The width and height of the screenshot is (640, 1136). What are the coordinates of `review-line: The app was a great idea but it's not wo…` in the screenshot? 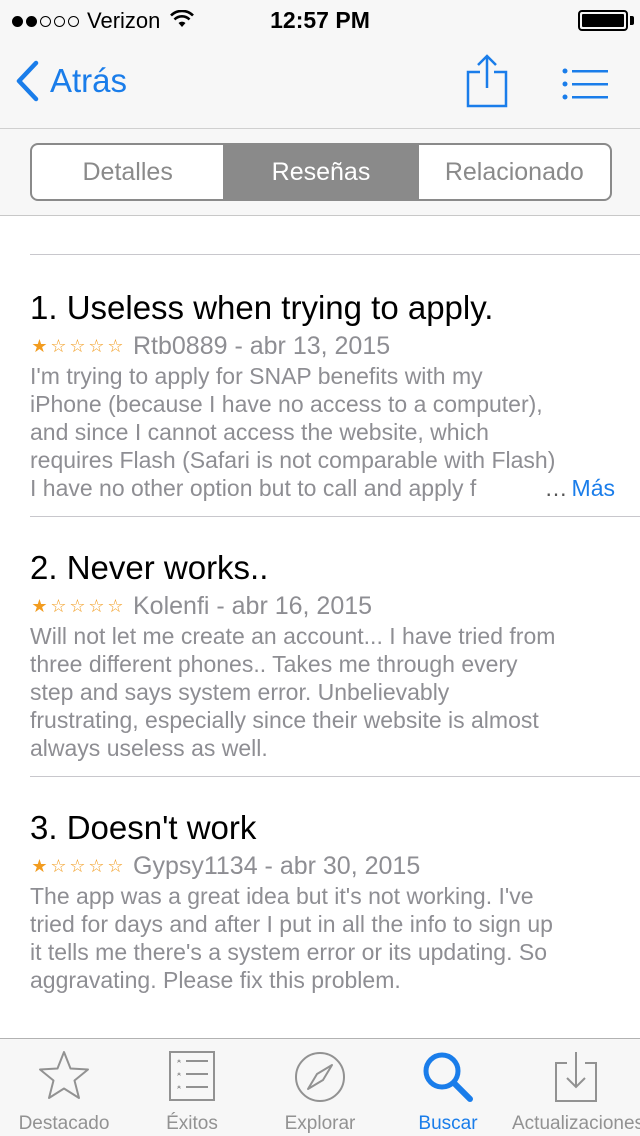 It's located at (282, 896).